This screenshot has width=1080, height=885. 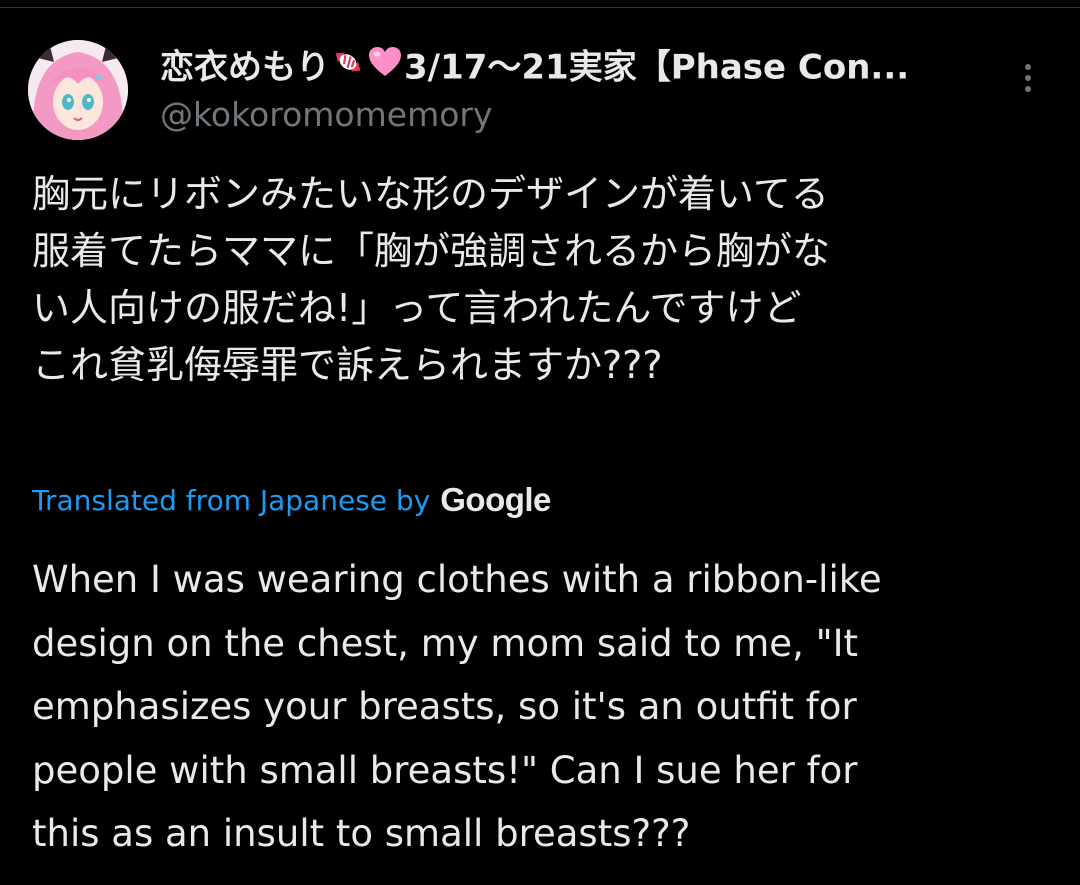 I want to click on author-handle: @kokoromomemory, so click(x=580, y=115).